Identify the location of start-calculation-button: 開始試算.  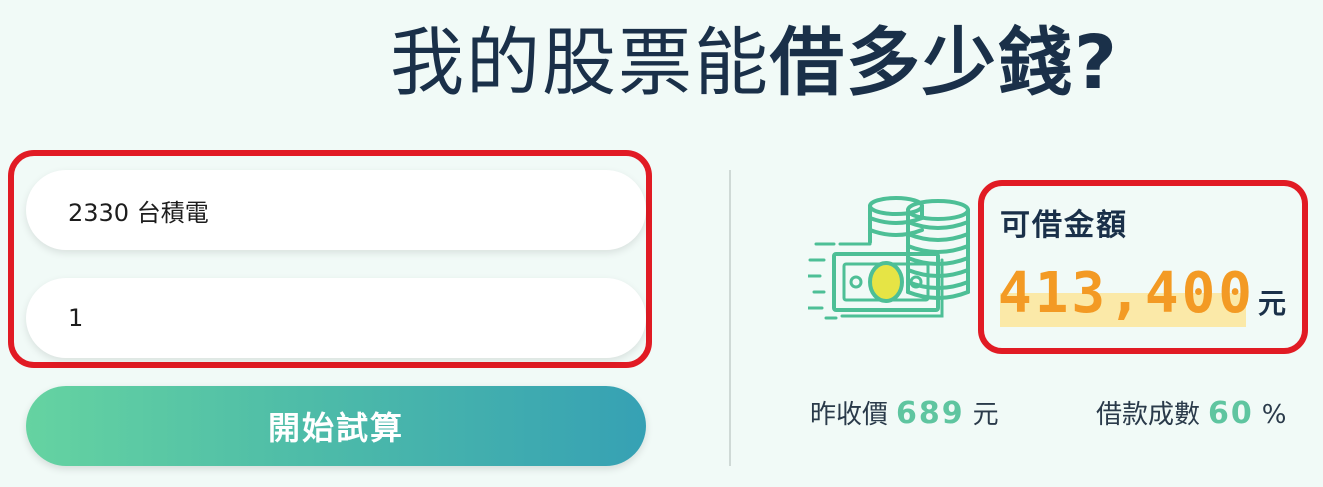
(336, 426).